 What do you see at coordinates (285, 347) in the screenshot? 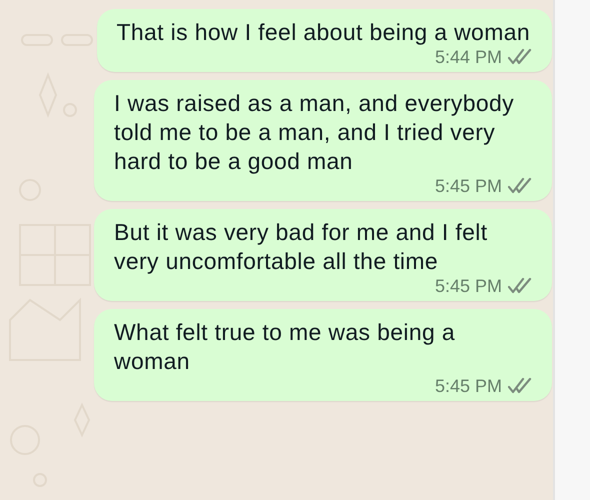
I see `message-text: What felt true to me was being a woman` at bounding box center [285, 347].